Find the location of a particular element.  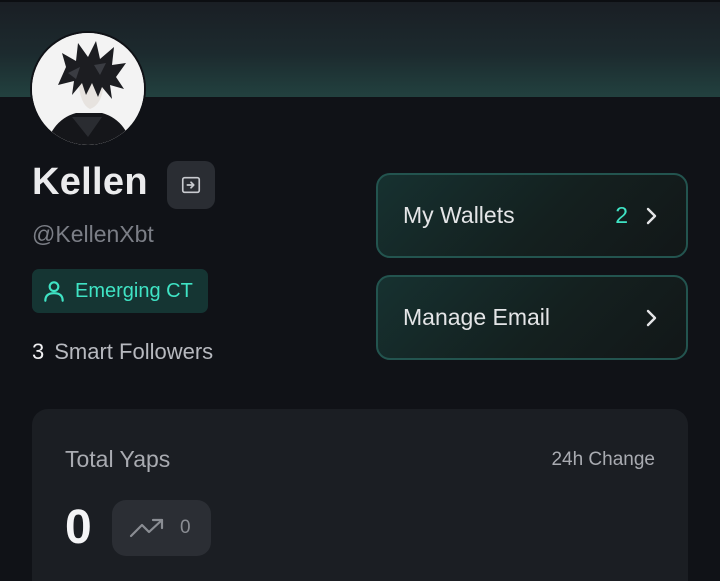

total-yaps-label: Total Yaps is located at coordinates (118, 459).